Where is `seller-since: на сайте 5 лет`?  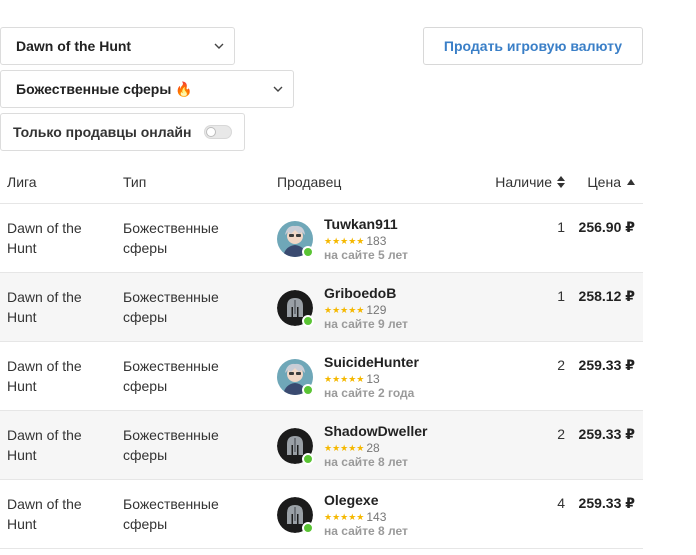 seller-since: на сайте 5 лет is located at coordinates (366, 255).